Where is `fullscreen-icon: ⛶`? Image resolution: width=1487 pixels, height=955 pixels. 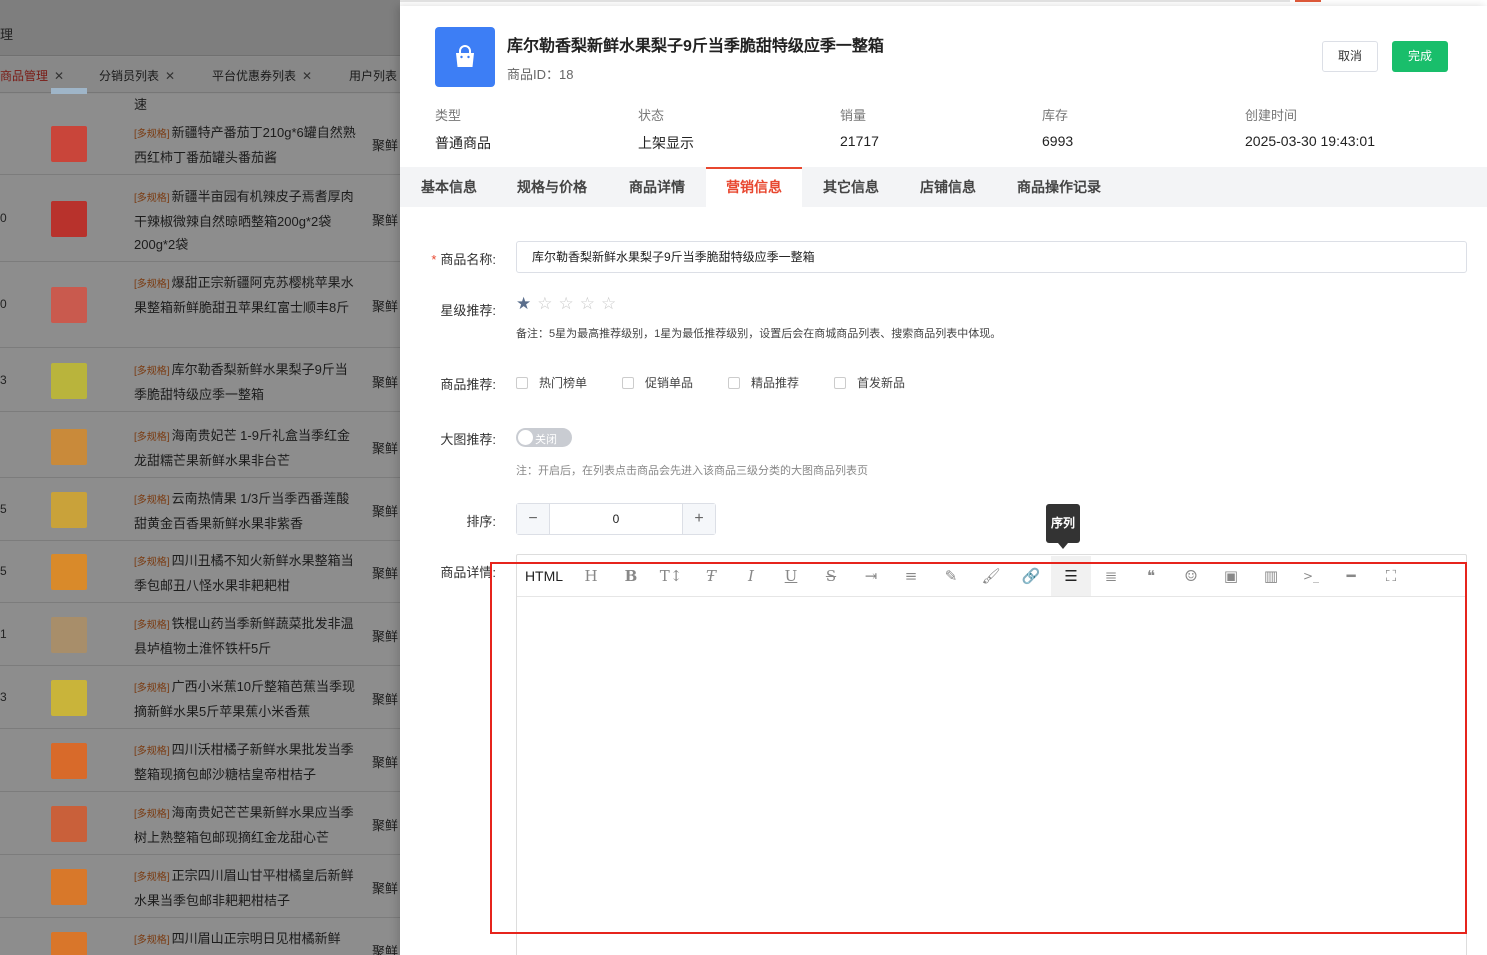
fullscreen-icon: ⛶ is located at coordinates (1391, 576).